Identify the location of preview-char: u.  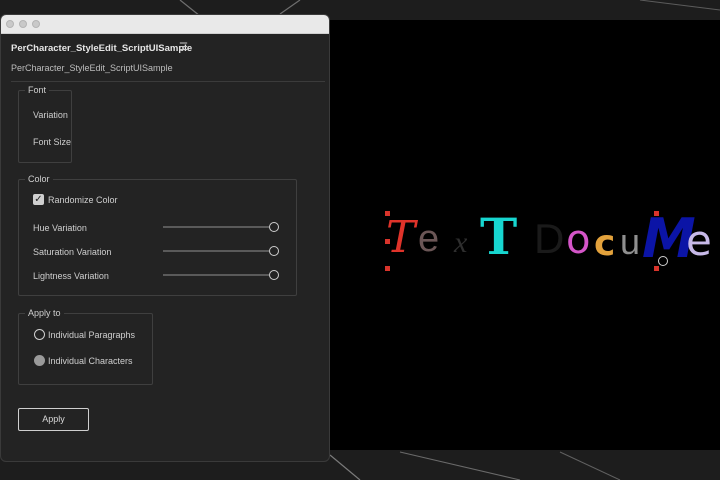
(630, 241).